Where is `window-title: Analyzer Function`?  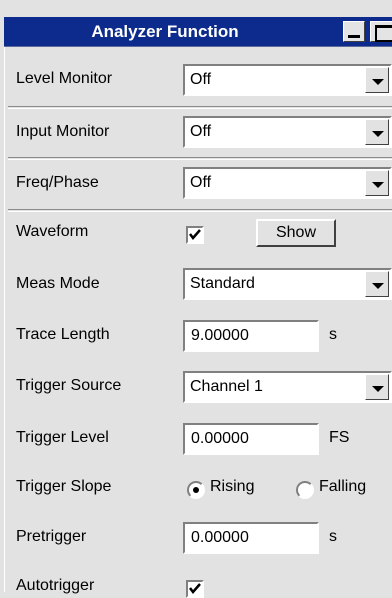 window-title: Analyzer Function is located at coordinates (165, 31).